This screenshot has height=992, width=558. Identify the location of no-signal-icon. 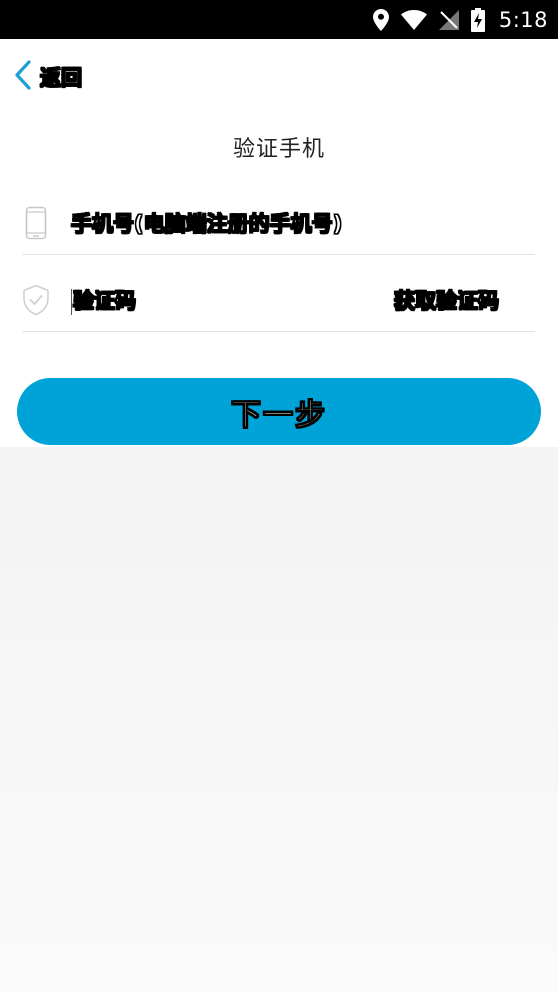
(448, 19).